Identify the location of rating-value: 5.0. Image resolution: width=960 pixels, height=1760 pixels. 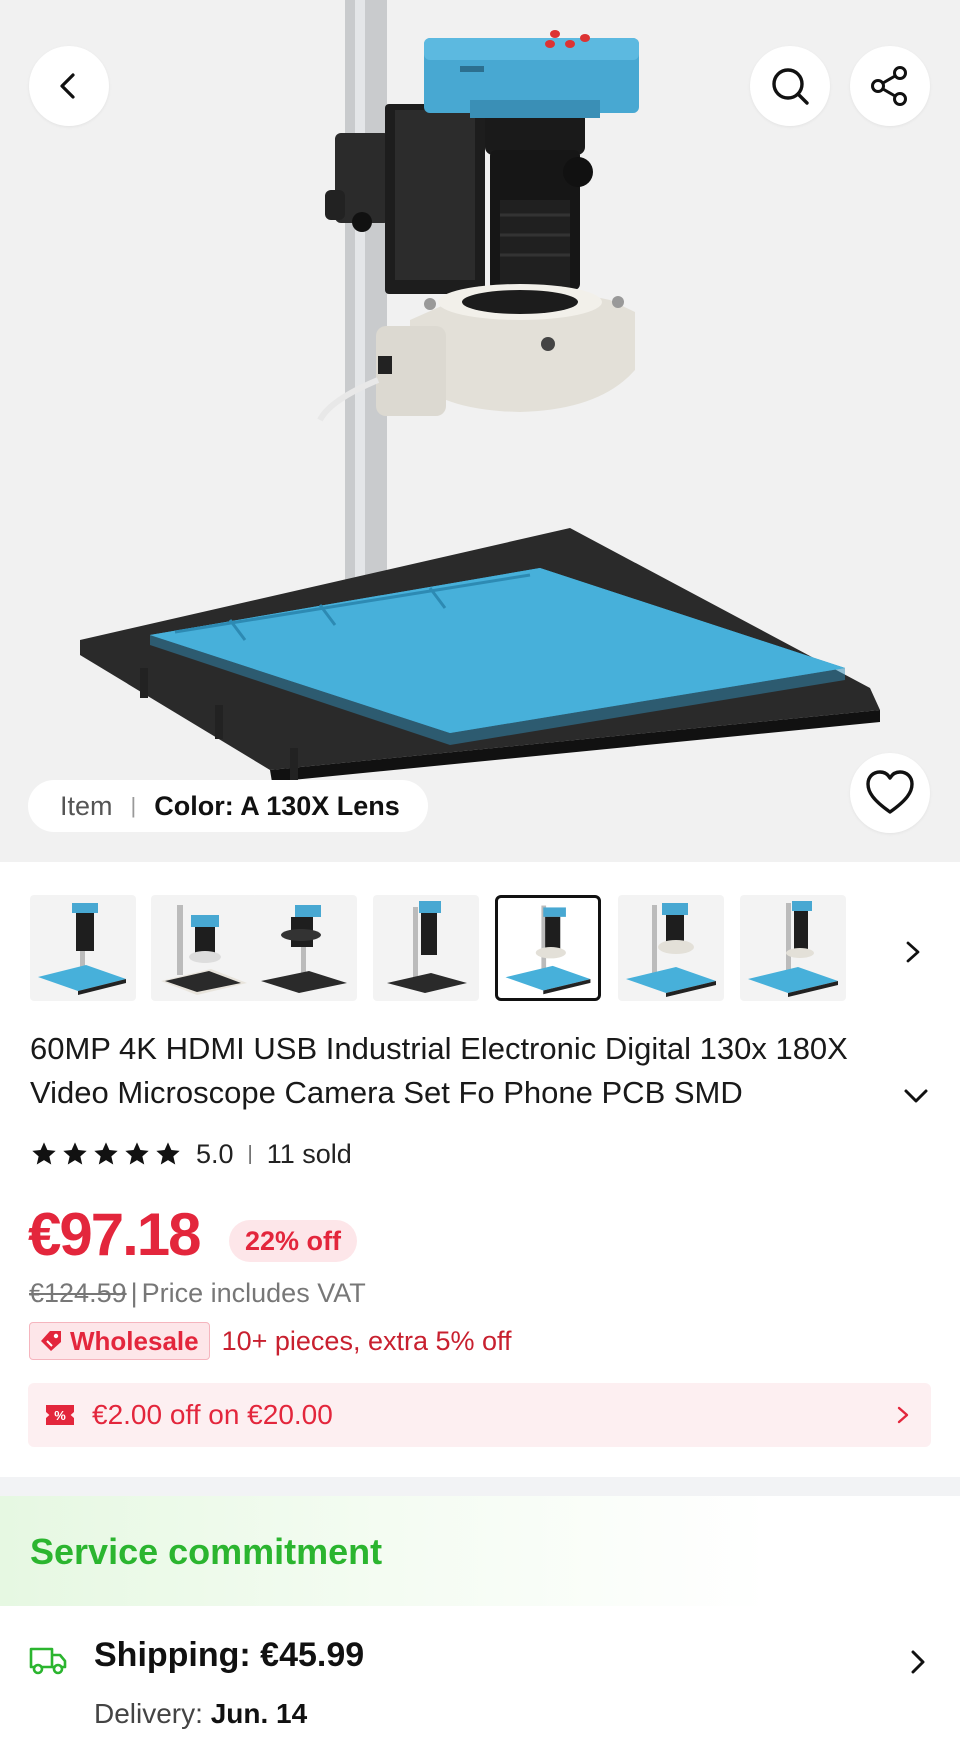
(215, 1153).